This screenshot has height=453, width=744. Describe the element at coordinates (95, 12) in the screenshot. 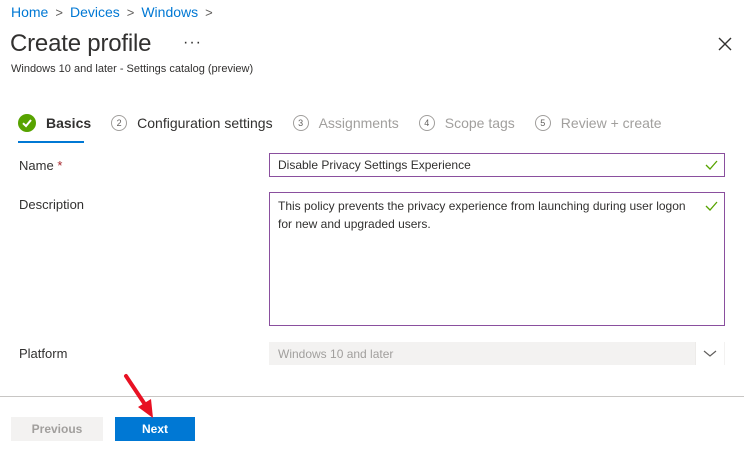

I see `breadcrumb-devices: Devices` at that location.